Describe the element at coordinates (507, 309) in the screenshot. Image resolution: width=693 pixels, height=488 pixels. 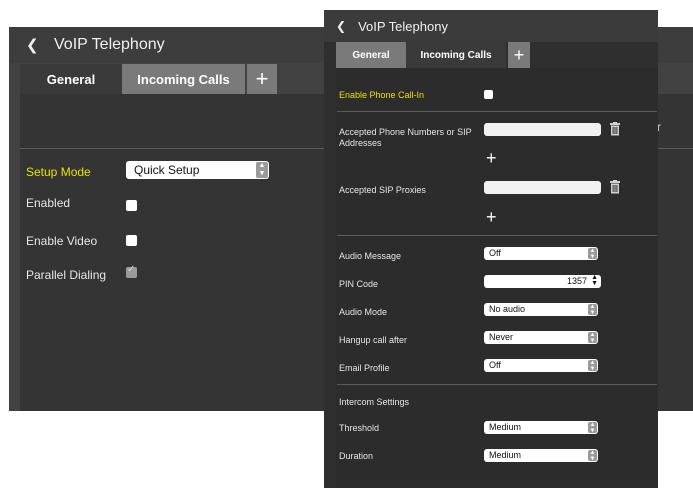
I see `audio-mode-value: No audio` at that location.